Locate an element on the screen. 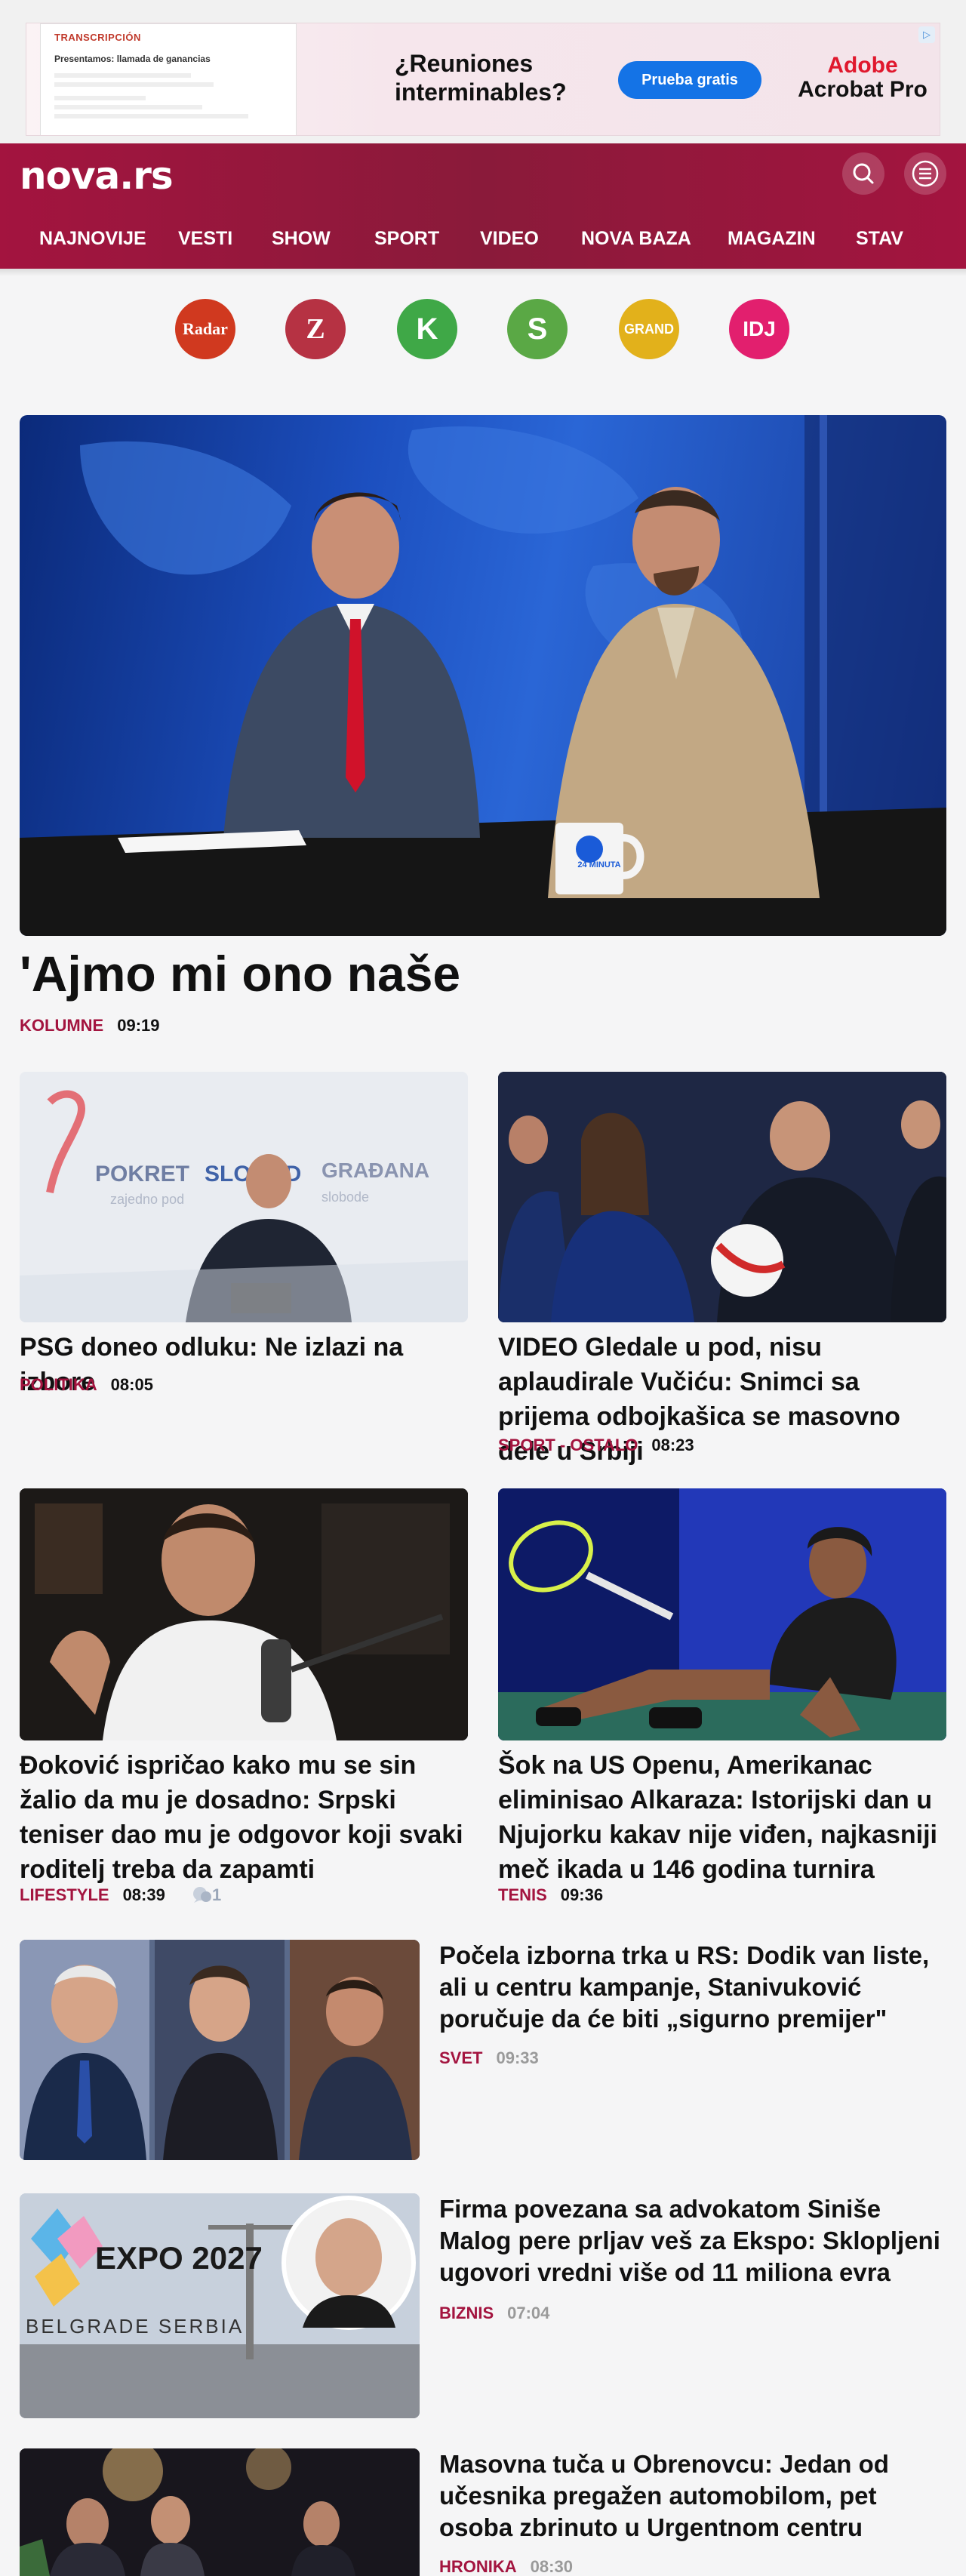  svg-text: POKRET is located at coordinates (142, 1174).